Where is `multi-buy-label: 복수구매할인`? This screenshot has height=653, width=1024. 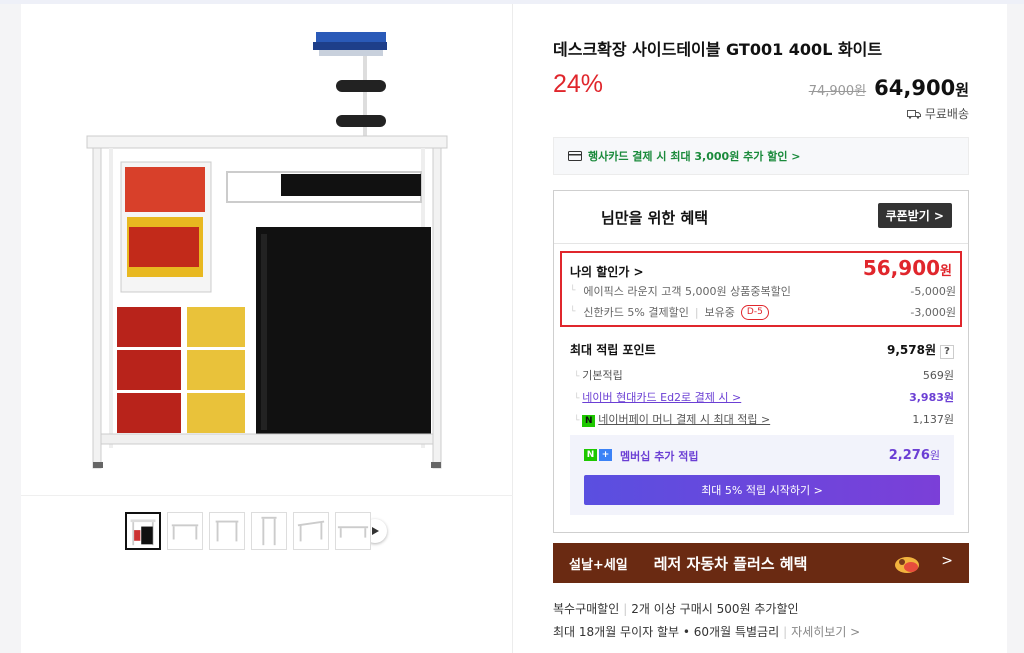
multi-buy-label: 복수구매할인 is located at coordinates (586, 609).